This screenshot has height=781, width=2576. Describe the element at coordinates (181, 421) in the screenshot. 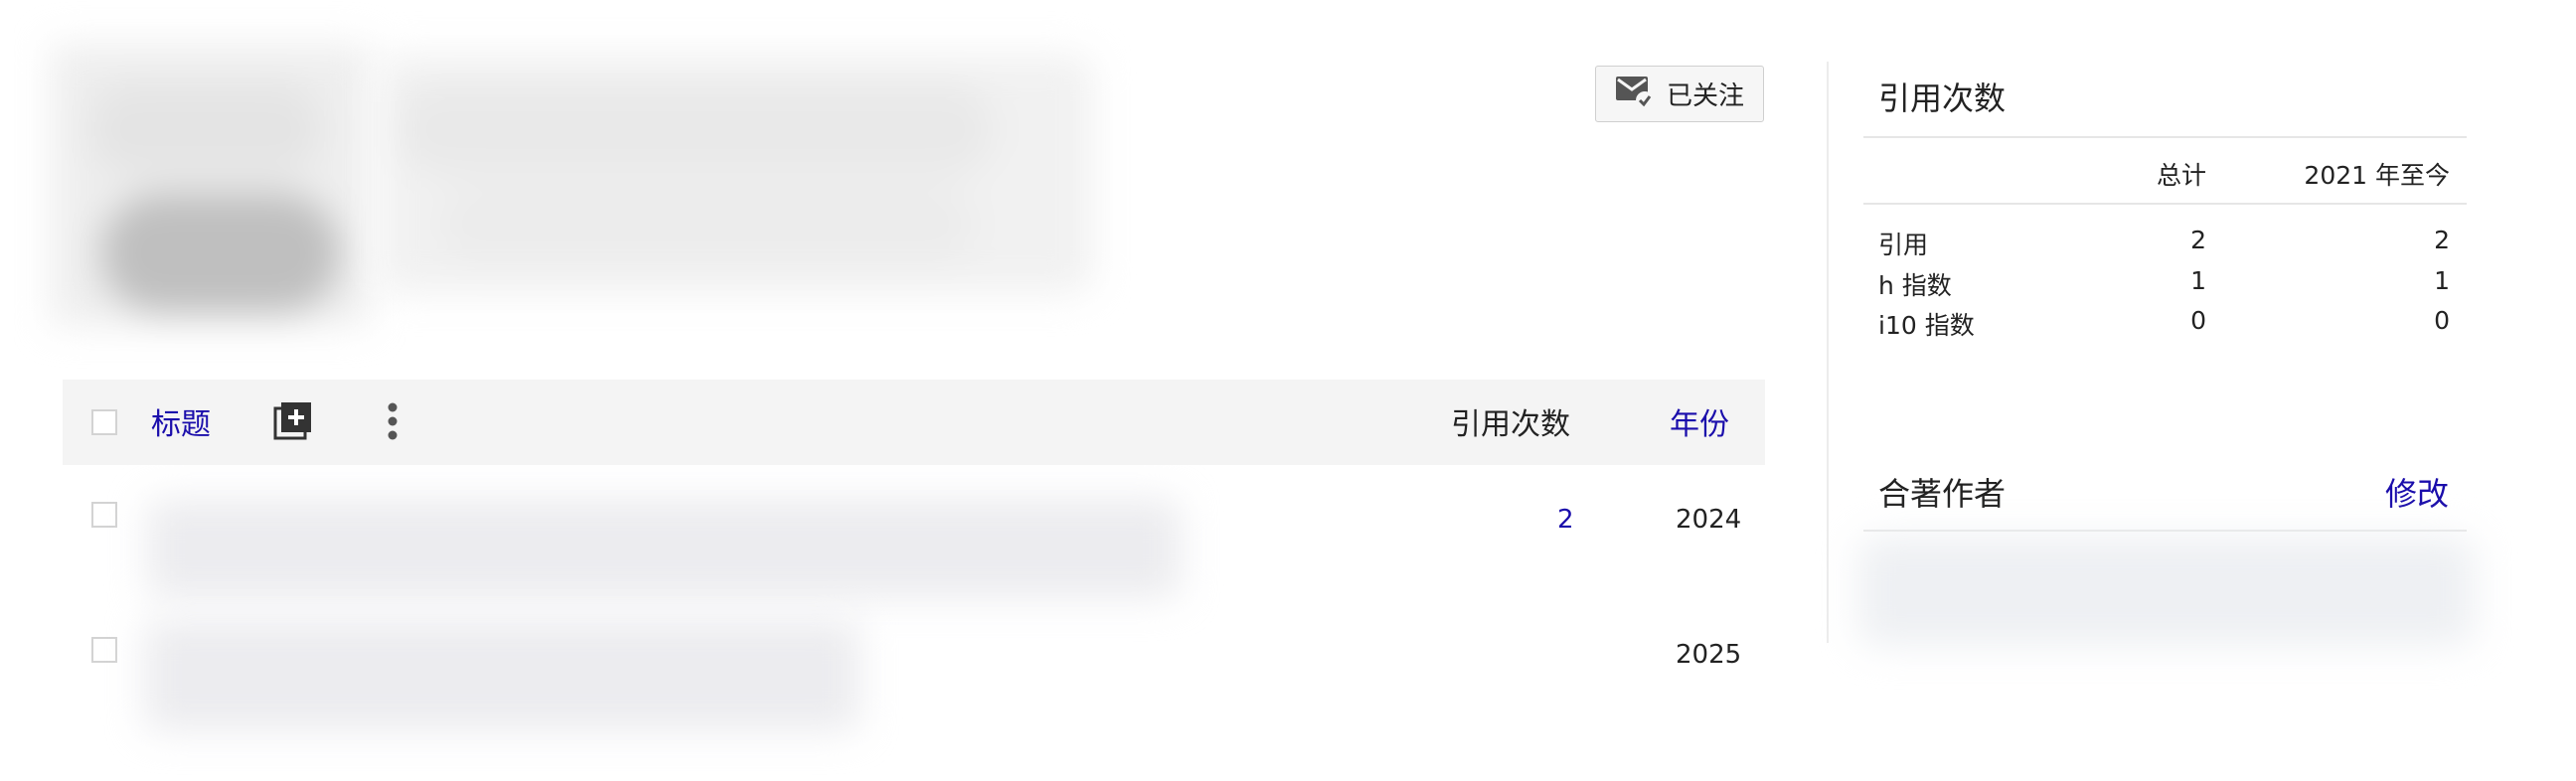

I see `sort-by-title: 标题` at that location.